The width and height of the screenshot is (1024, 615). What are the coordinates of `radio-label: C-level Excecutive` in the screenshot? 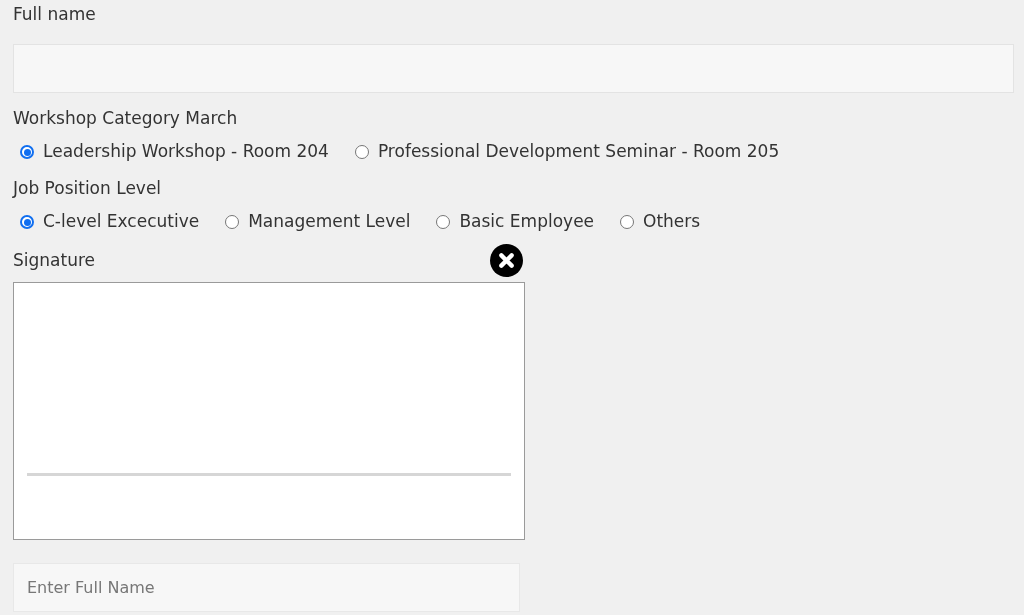 It's located at (121, 222).